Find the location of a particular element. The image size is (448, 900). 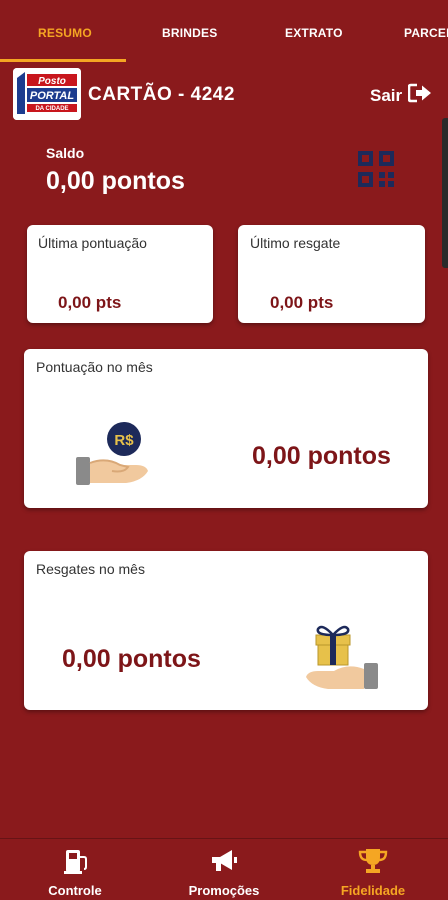

gas-pump-icon is located at coordinates (75, 861).